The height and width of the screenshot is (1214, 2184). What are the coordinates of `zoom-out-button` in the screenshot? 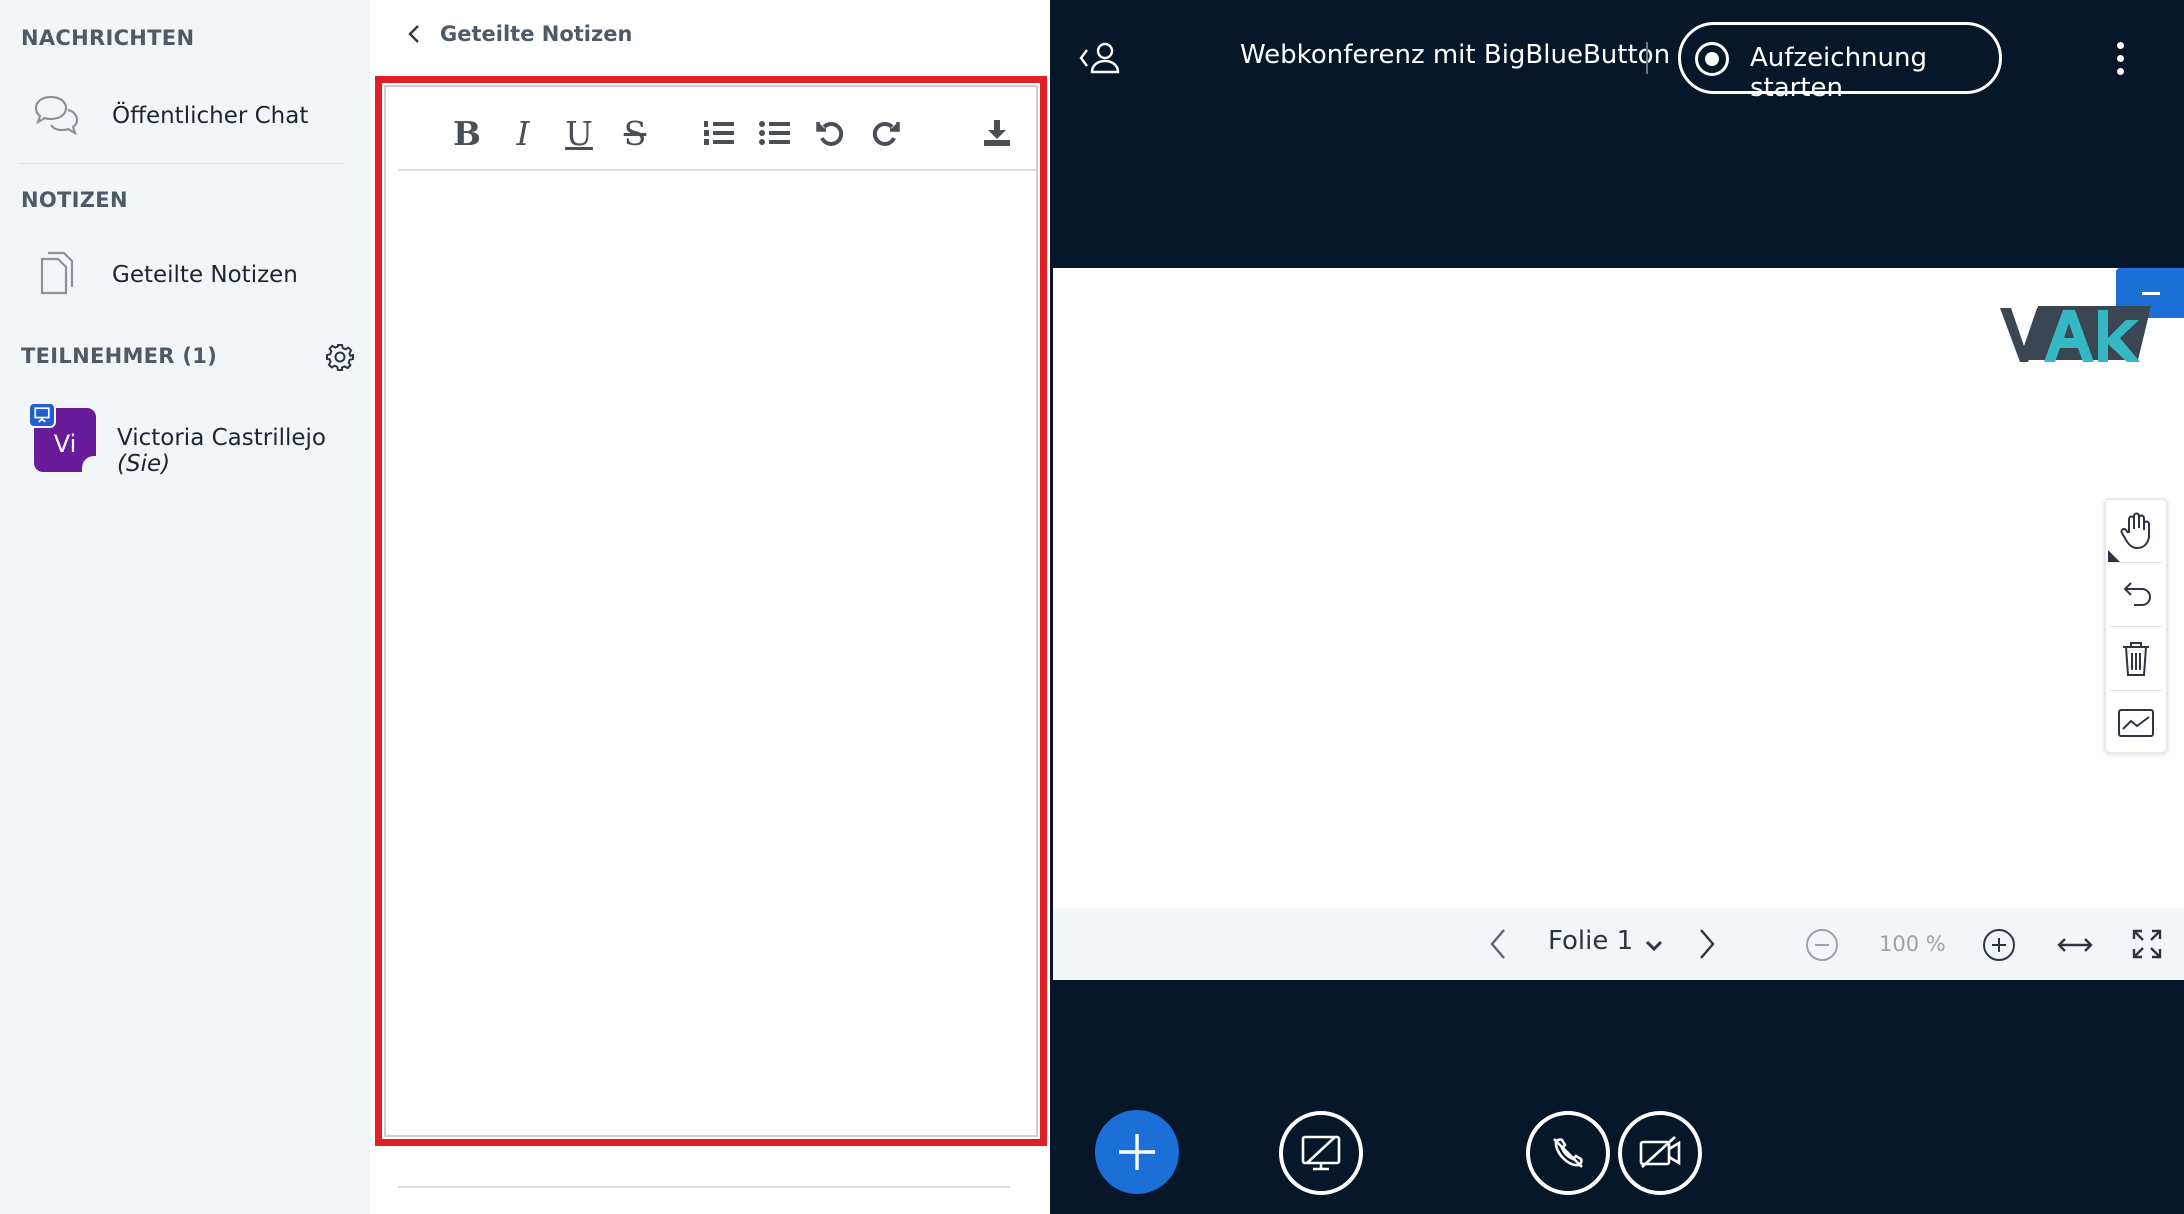 It's located at (1822, 945).